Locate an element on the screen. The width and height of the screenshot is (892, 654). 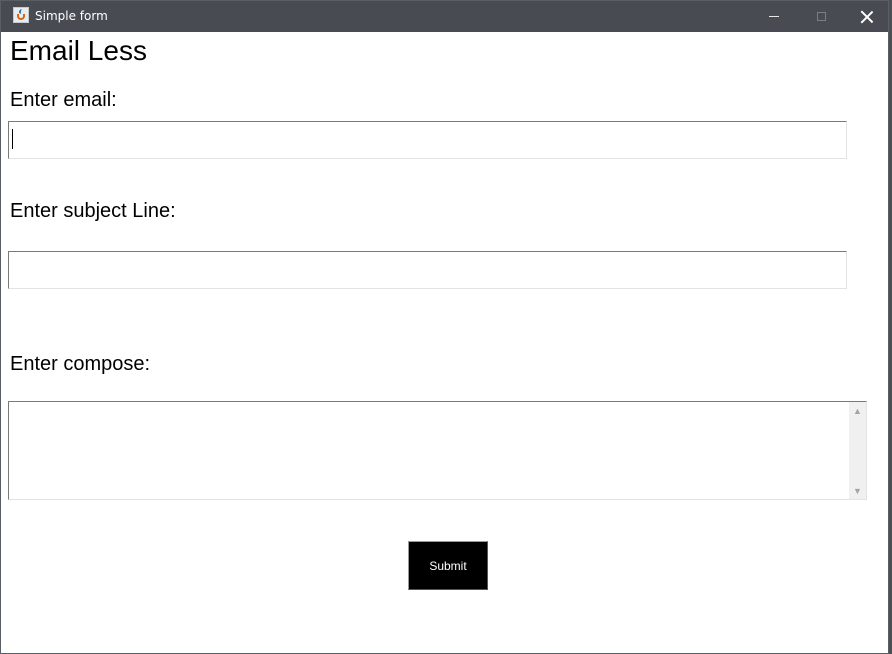
subject-field is located at coordinates (427, 270).